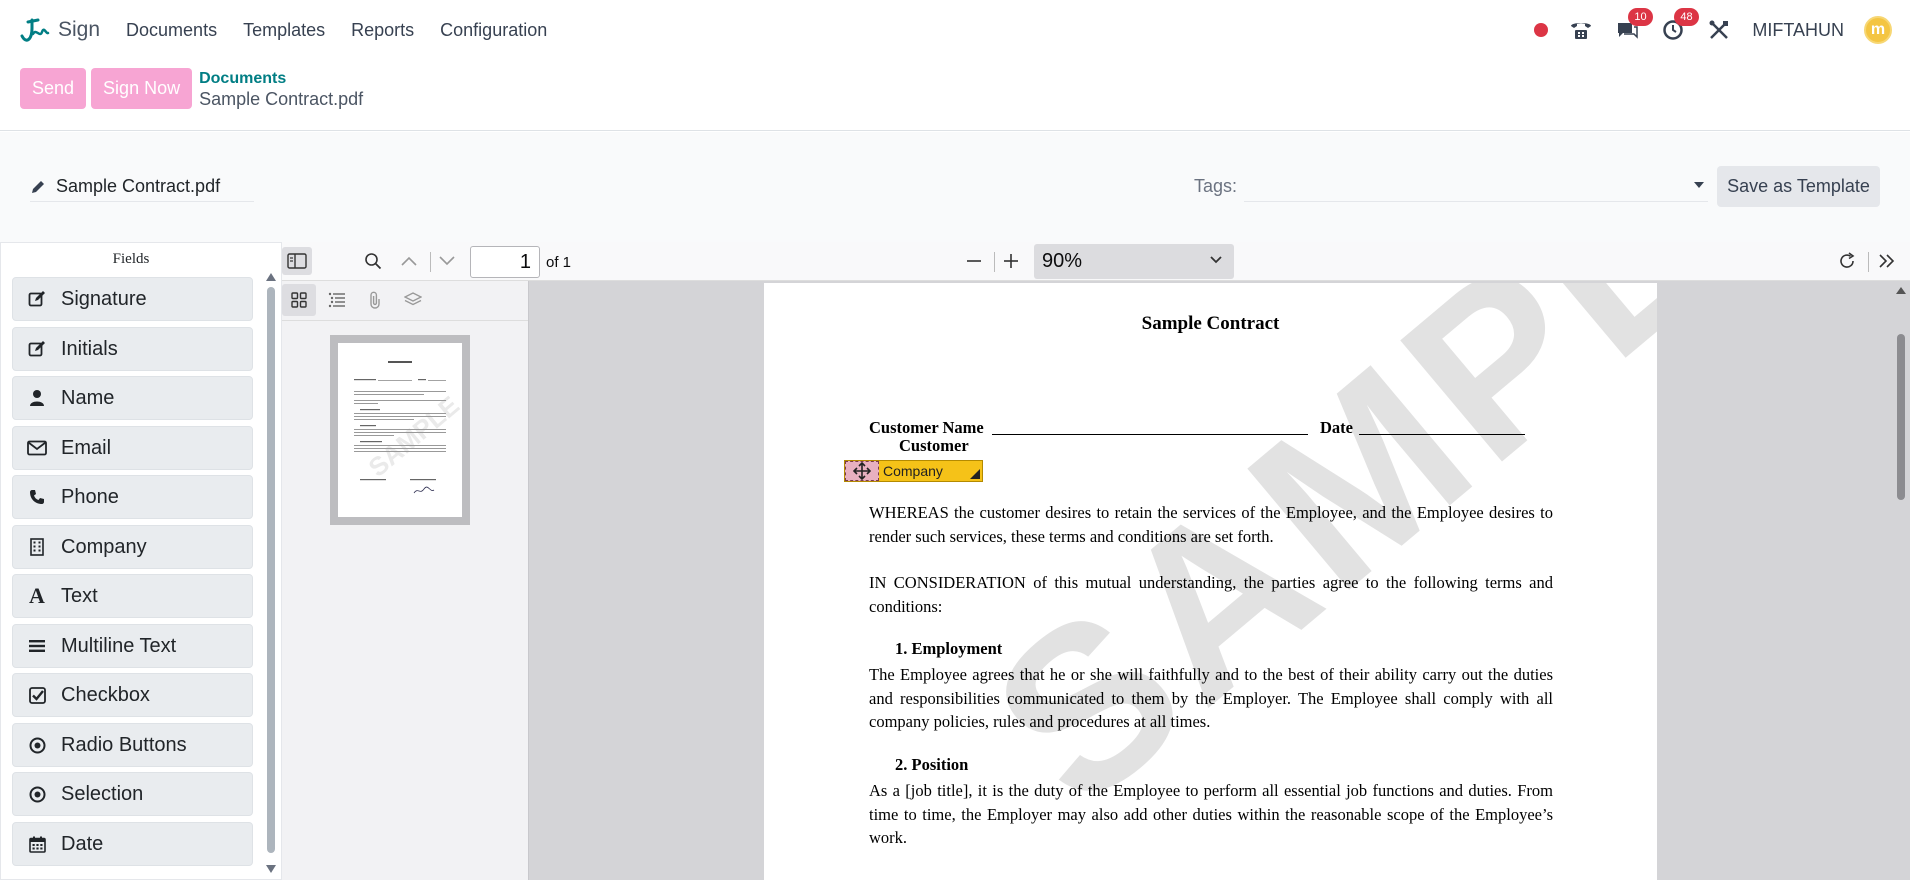 This screenshot has height=880, width=1910. Describe the element at coordinates (37, 448) in the screenshot. I see `envelope-icon` at that location.